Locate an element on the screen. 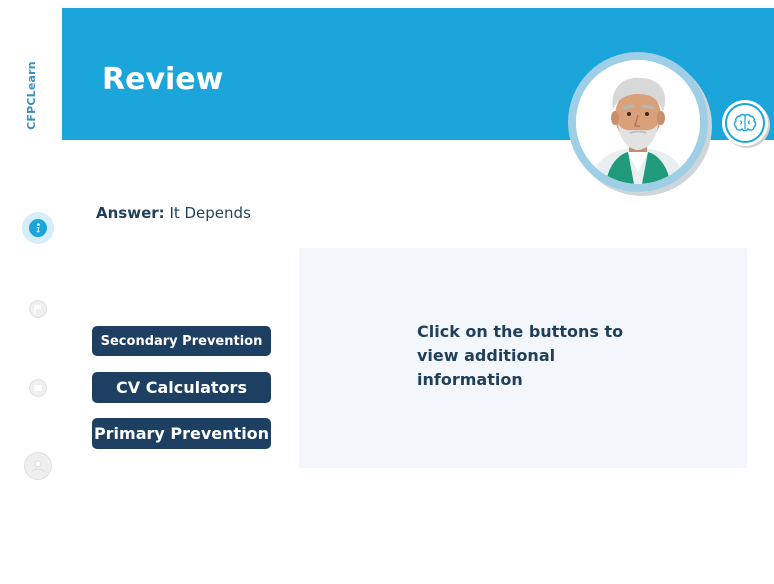  page-title: Review is located at coordinates (163, 79).